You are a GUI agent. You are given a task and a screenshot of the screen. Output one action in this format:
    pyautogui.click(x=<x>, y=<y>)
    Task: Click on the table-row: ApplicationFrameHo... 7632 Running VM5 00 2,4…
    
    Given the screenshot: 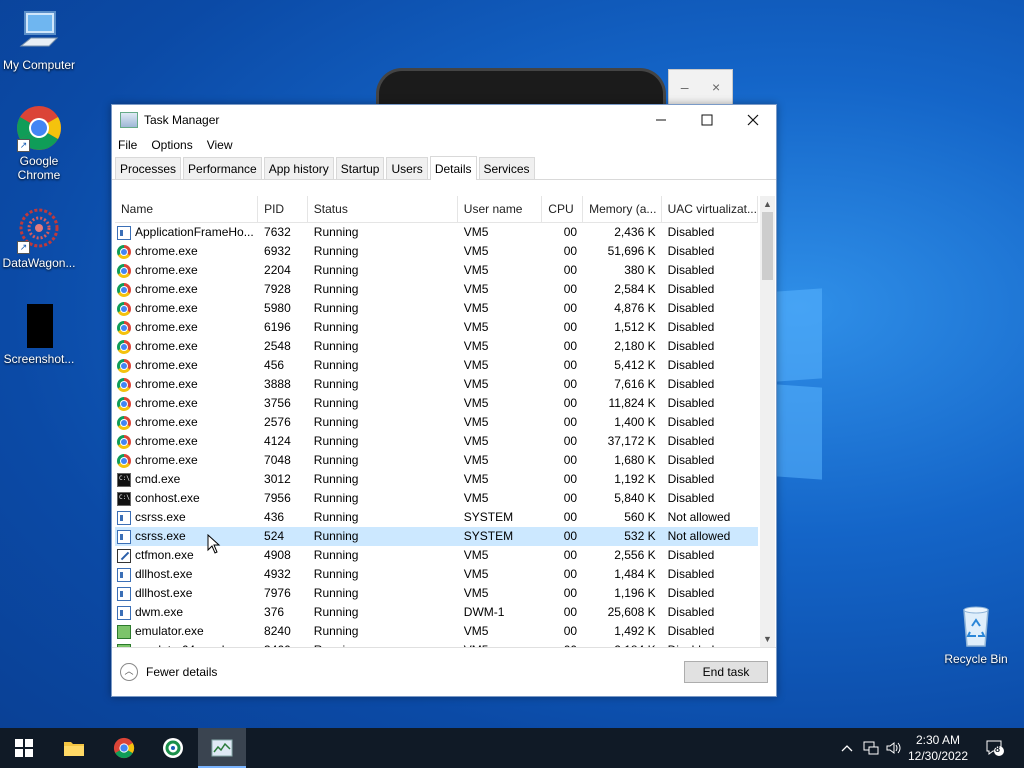 What is the action you would take?
    pyautogui.click(x=436, y=232)
    